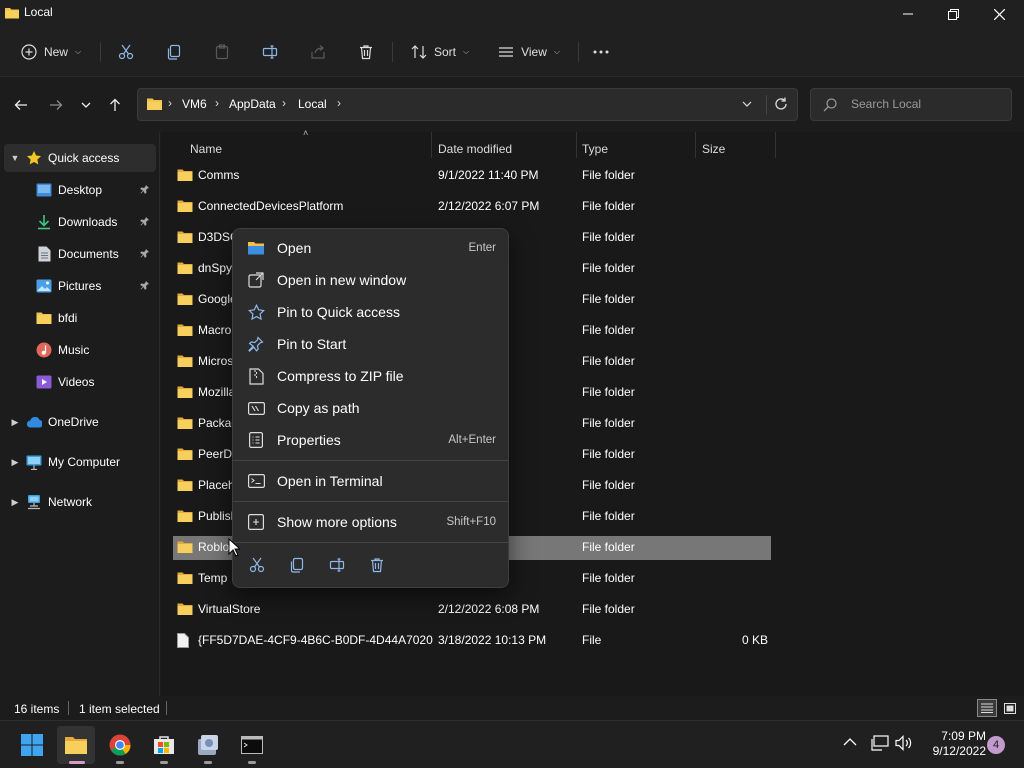  I want to click on tiles-view-button, so click(1010, 708).